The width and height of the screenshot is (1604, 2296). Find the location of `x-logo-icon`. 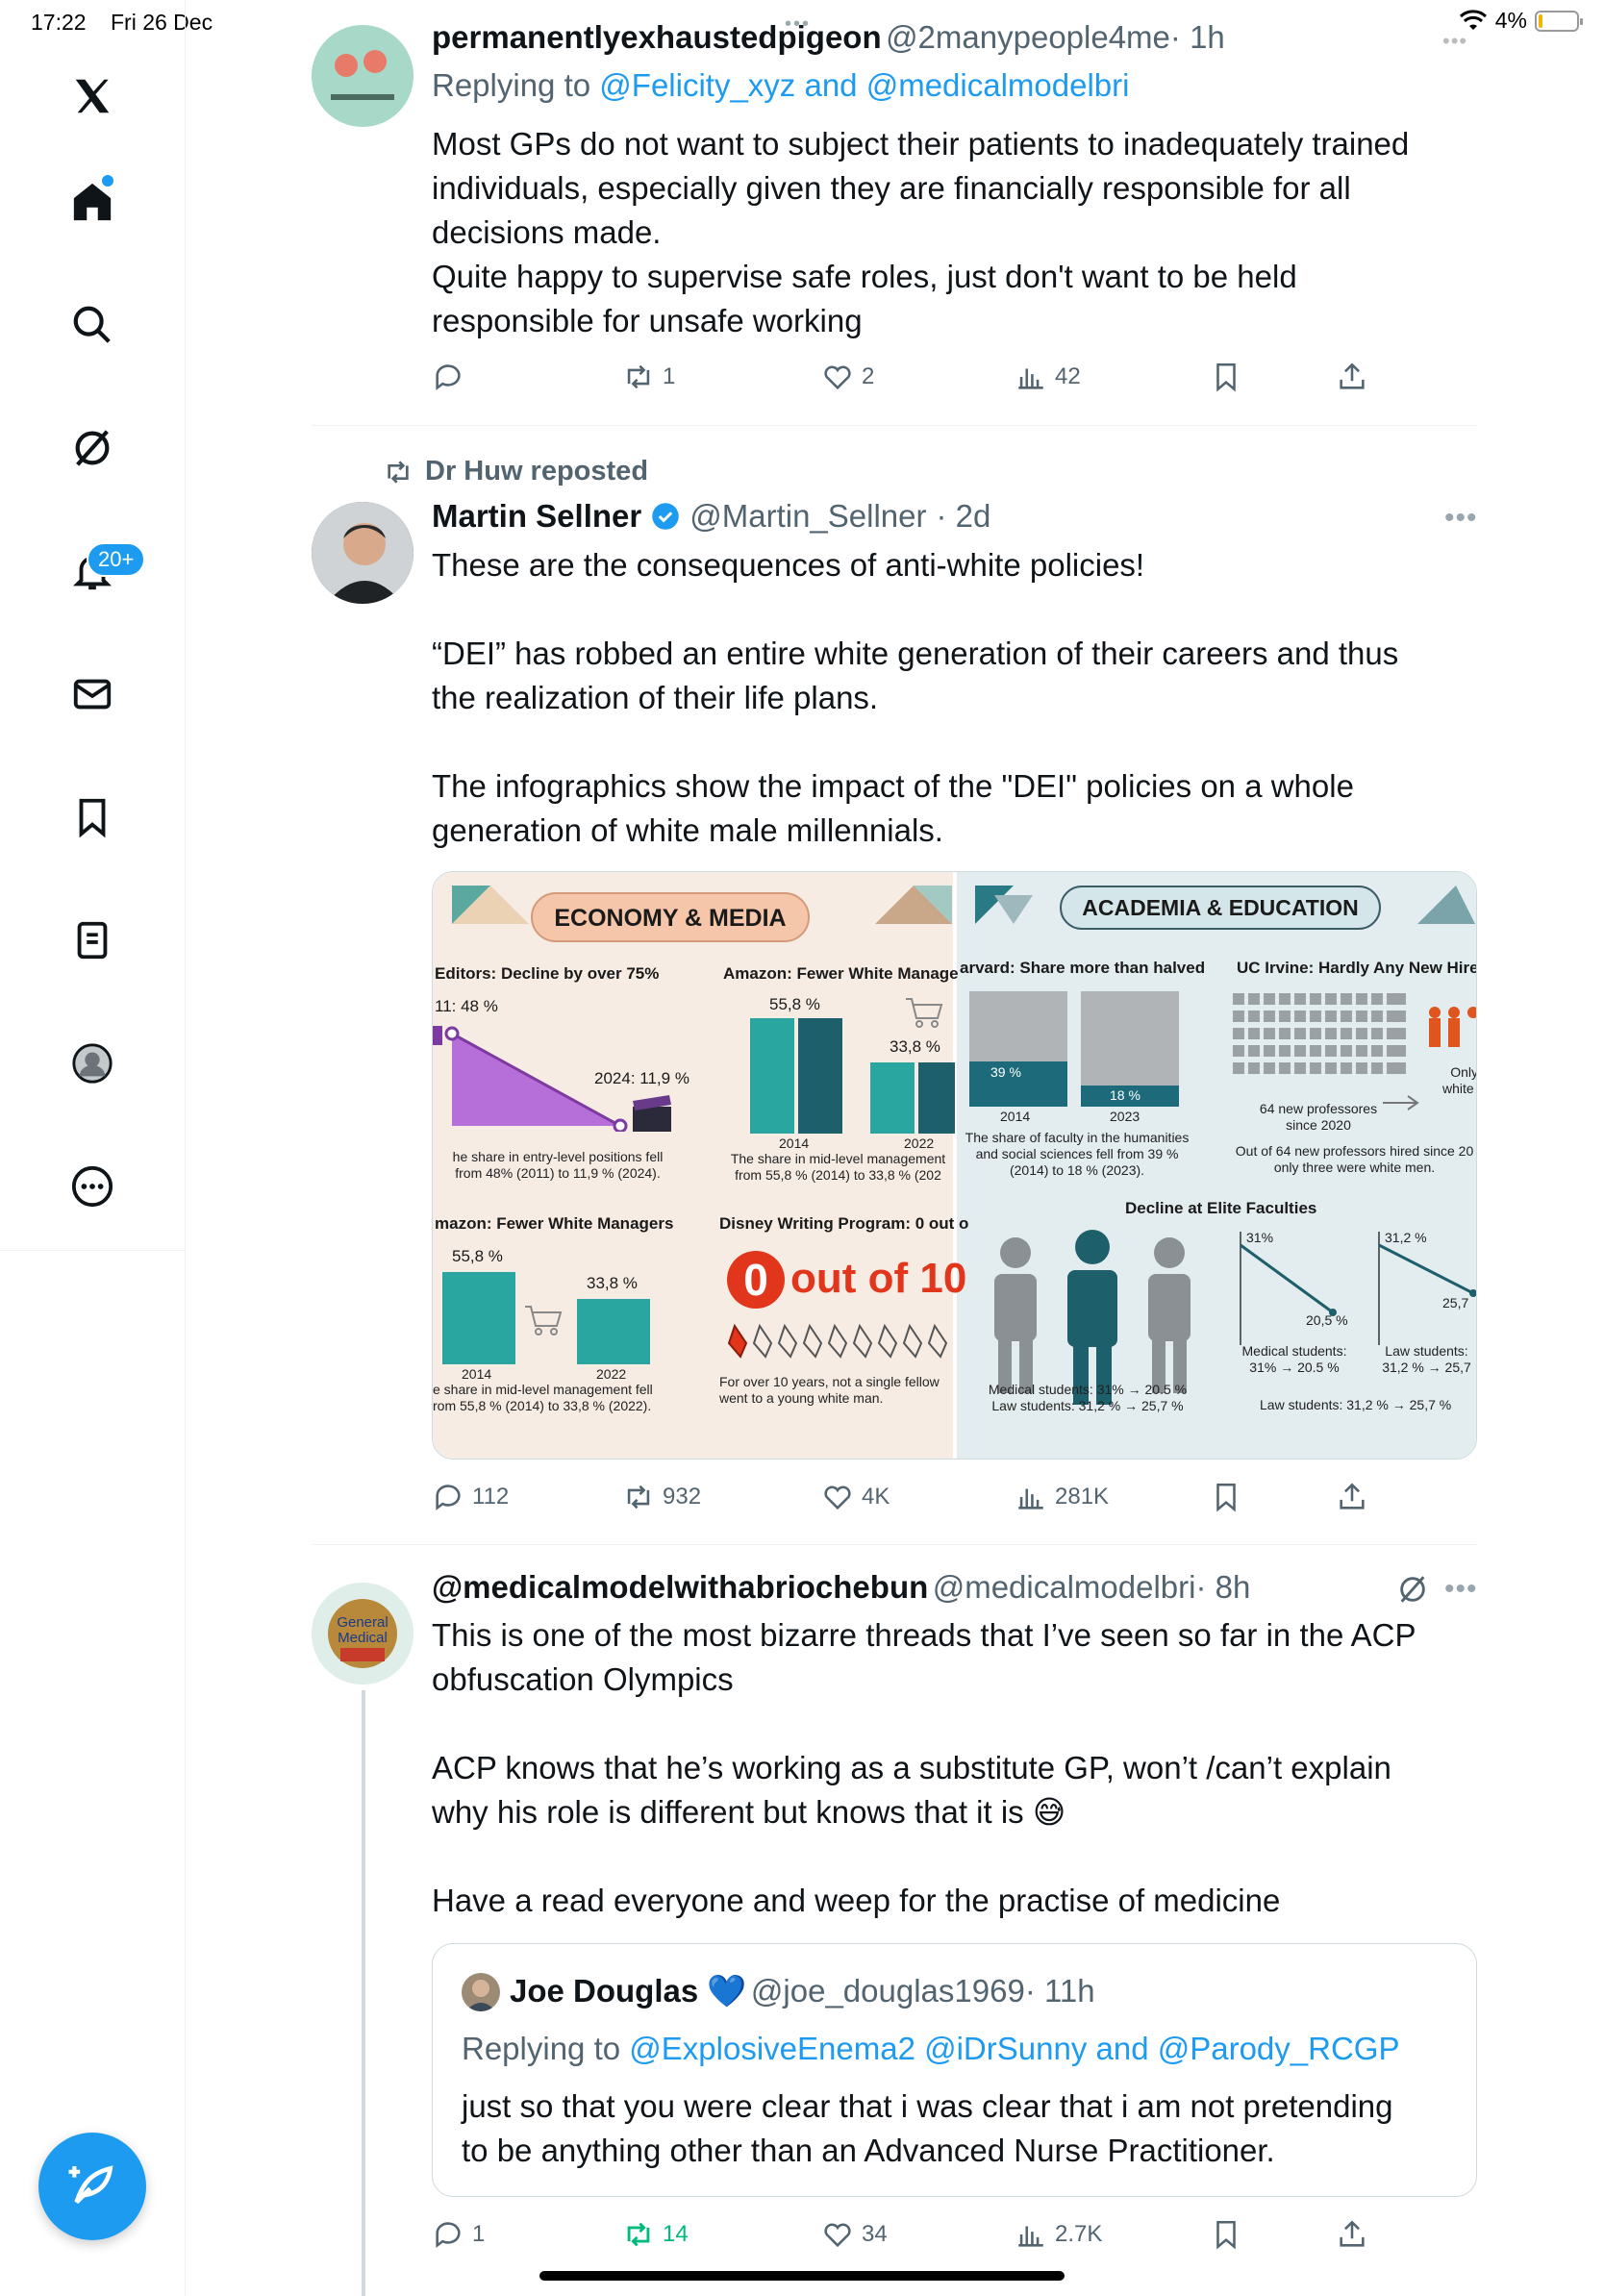

x-logo-icon is located at coordinates (92, 96).